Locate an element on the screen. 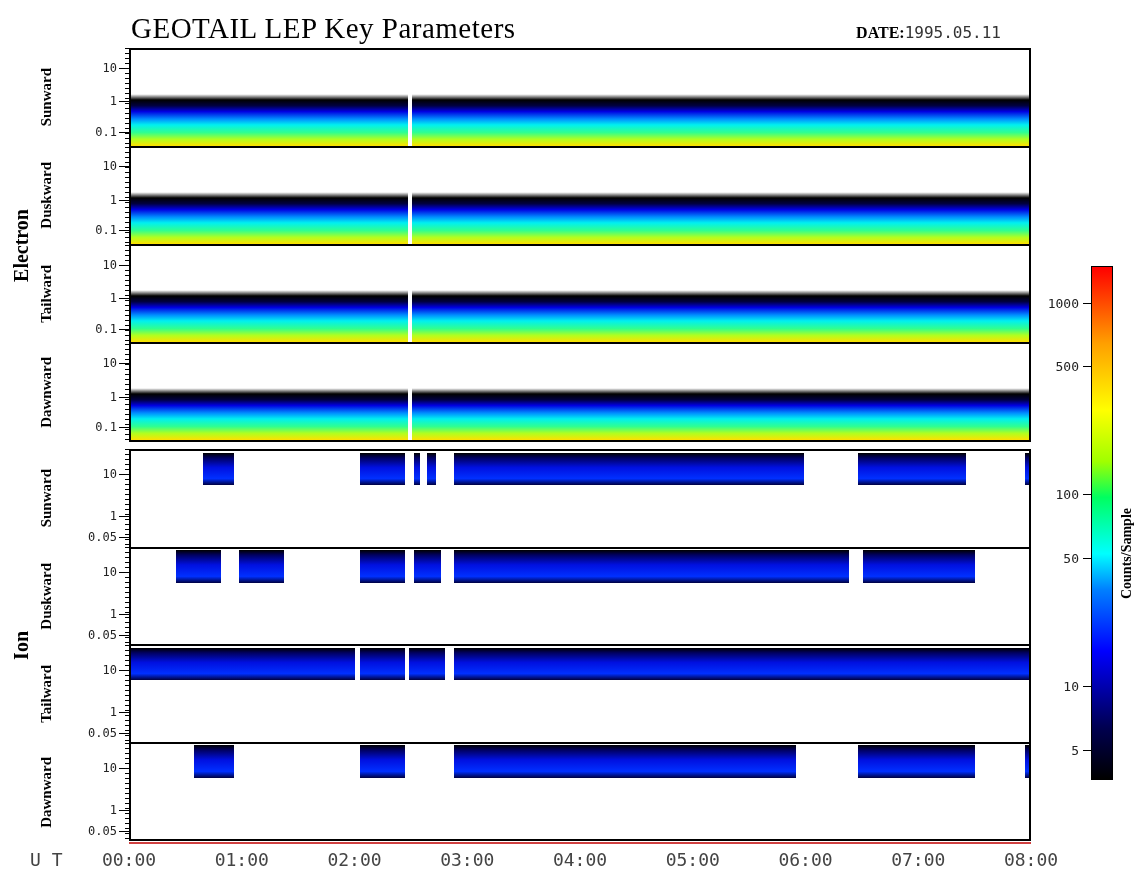 This screenshot has height=880, width=1142. axis-tick-label: 08:00 is located at coordinates (1031, 859).